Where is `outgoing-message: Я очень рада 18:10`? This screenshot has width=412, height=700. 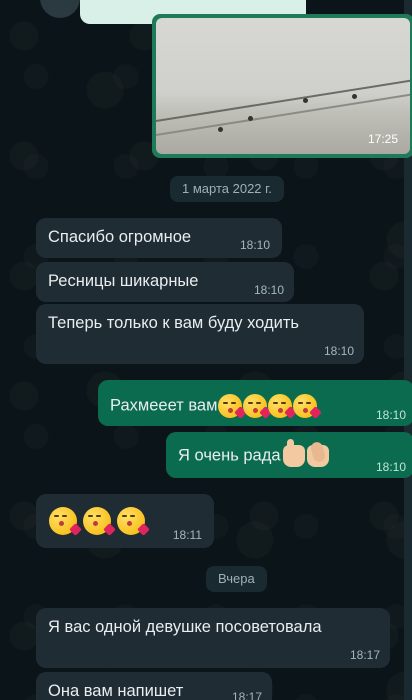 outgoing-message: Я очень рада 18:10 is located at coordinates (289, 455).